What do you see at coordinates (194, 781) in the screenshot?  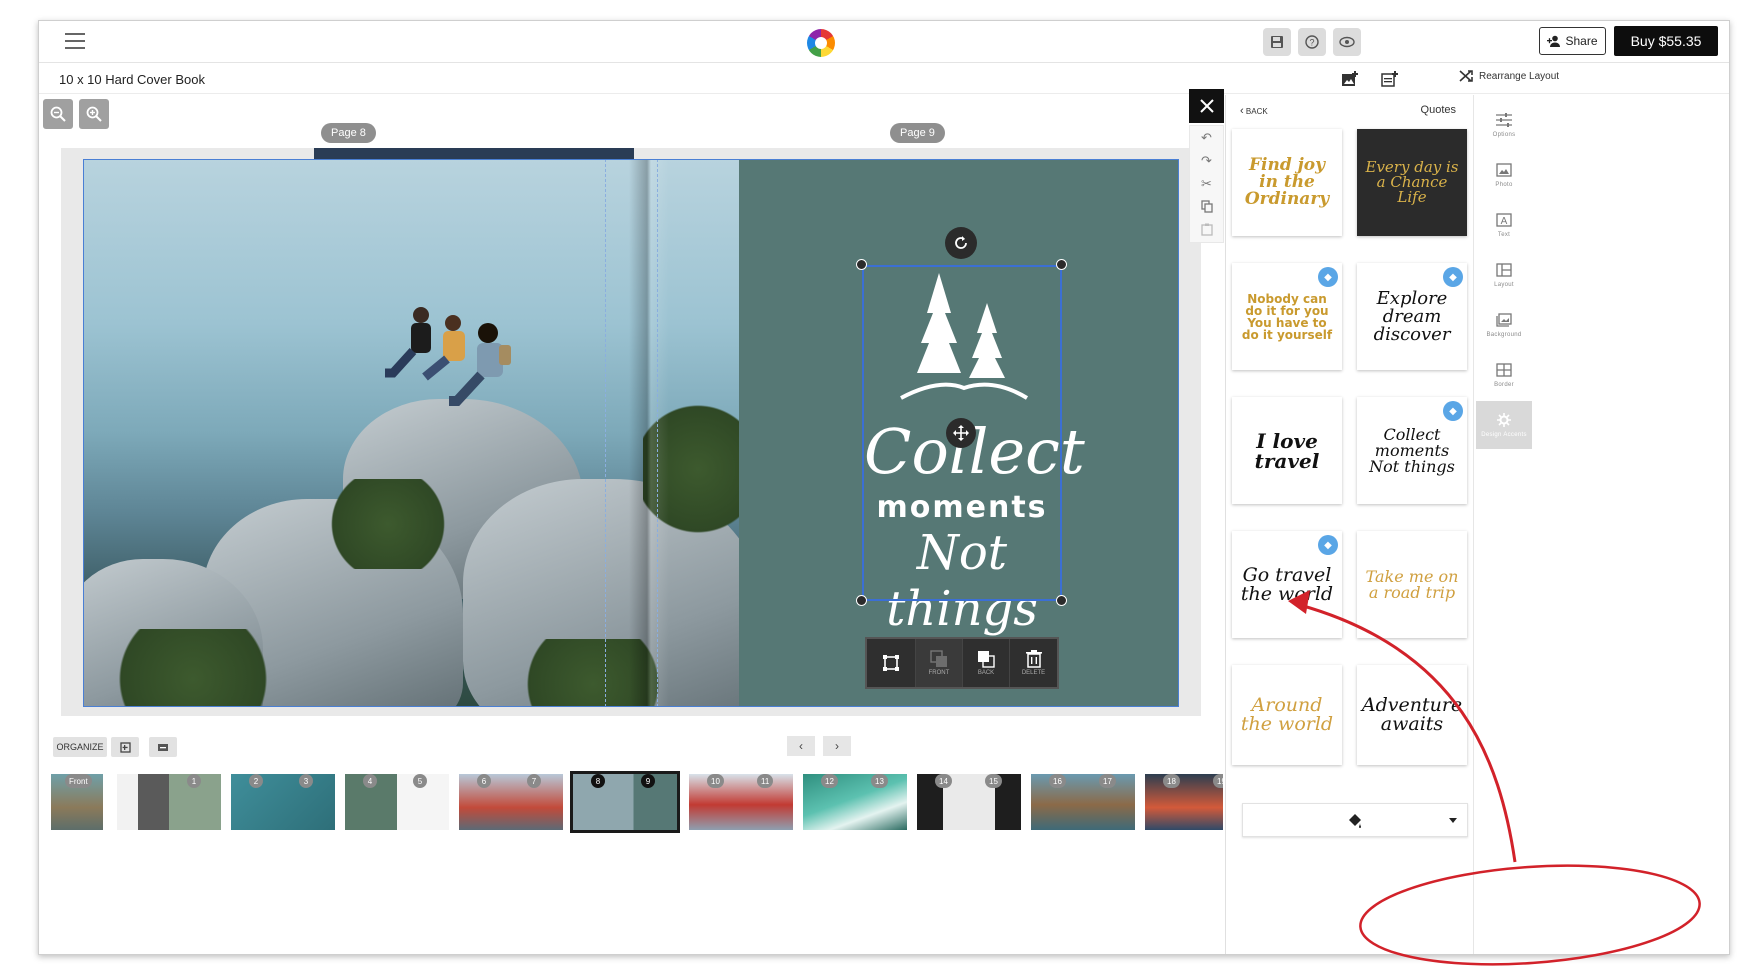 I see `thumb-badge: 1` at bounding box center [194, 781].